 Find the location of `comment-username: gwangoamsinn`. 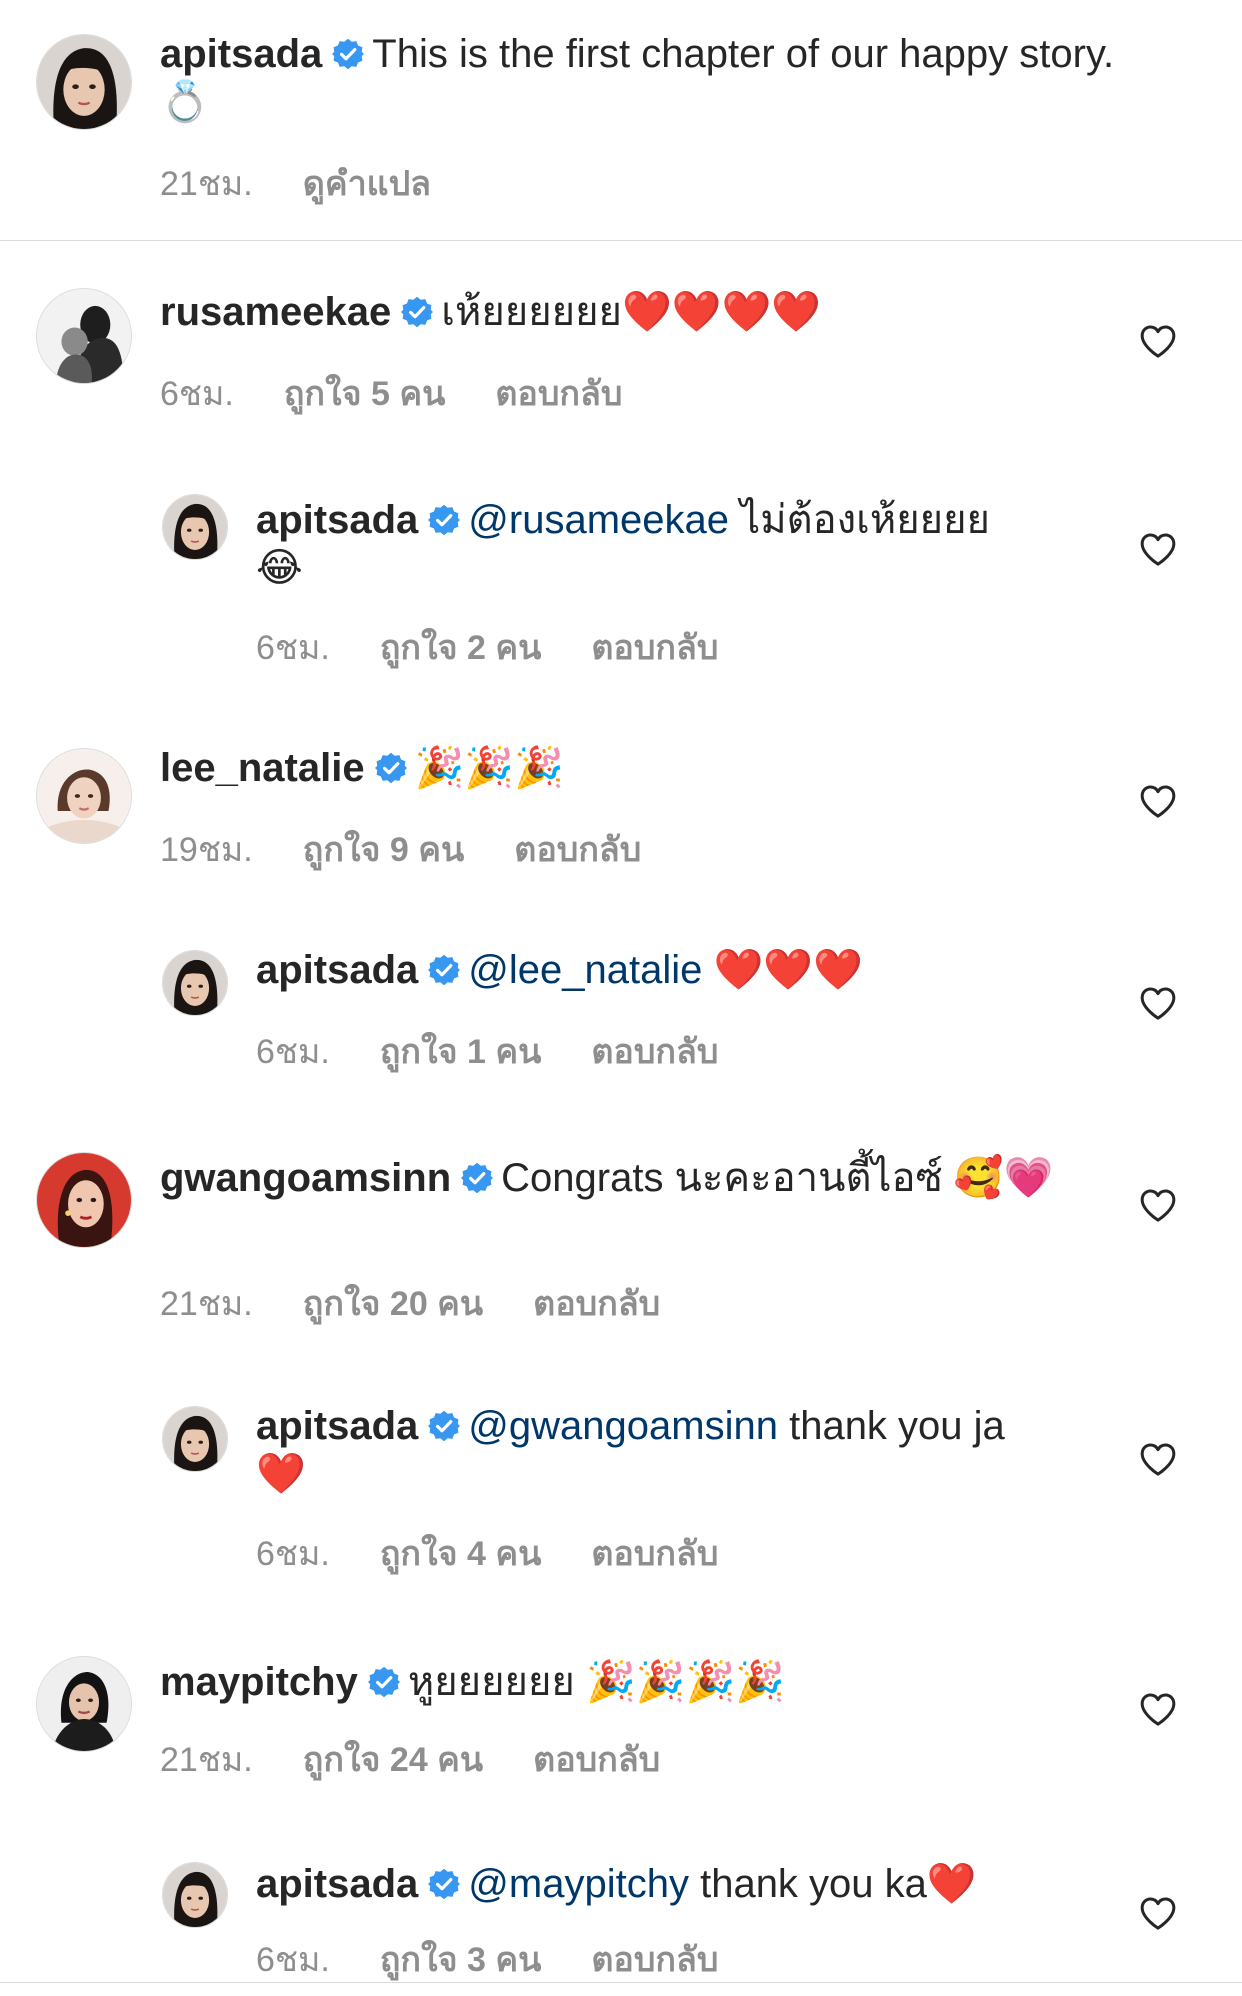

comment-username: gwangoamsinn is located at coordinates (305, 1178).